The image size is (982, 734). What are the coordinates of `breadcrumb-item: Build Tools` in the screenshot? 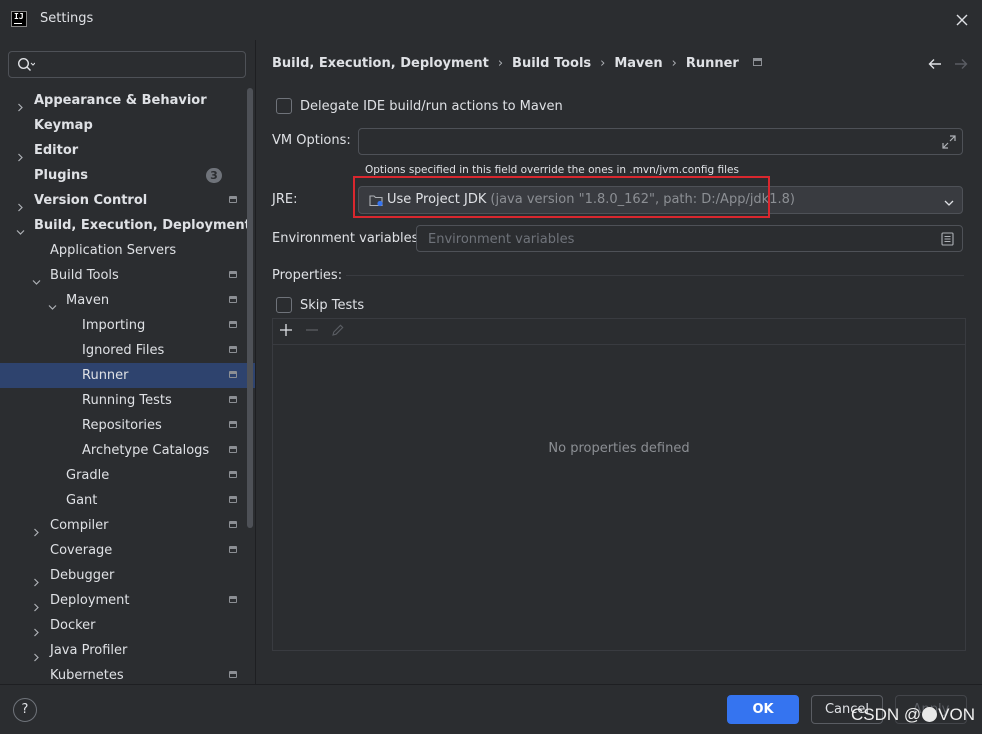 It's located at (551, 63).